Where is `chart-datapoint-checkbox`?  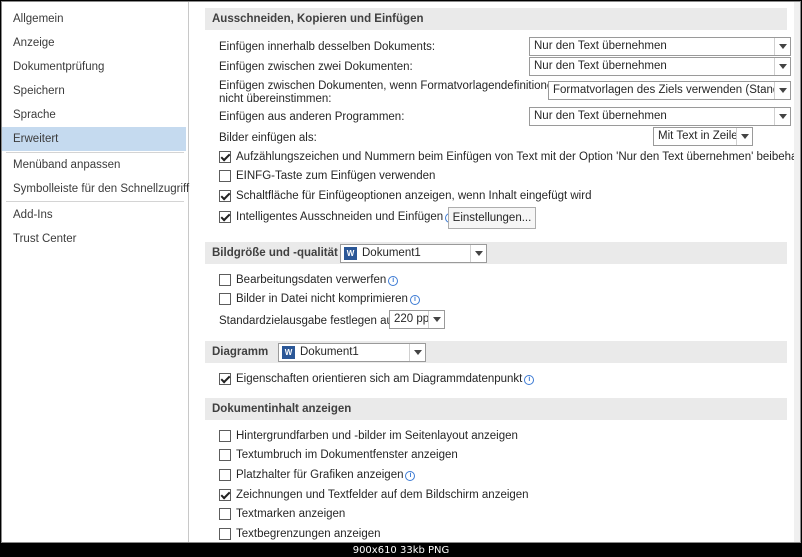 chart-datapoint-checkbox is located at coordinates (225, 379).